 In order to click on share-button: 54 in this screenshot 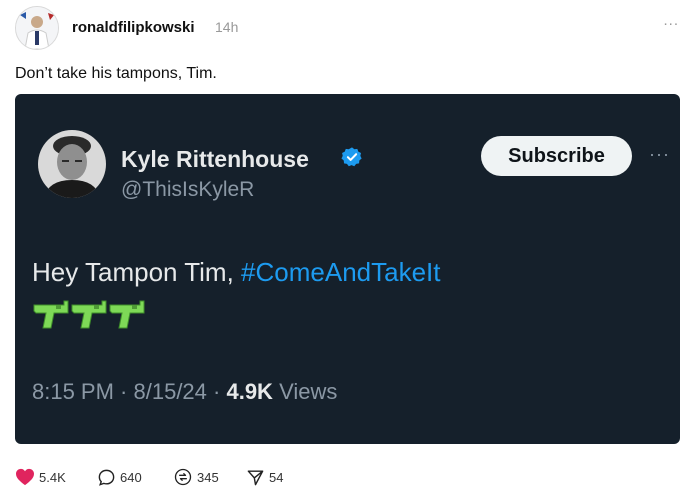, I will do `click(264, 477)`.